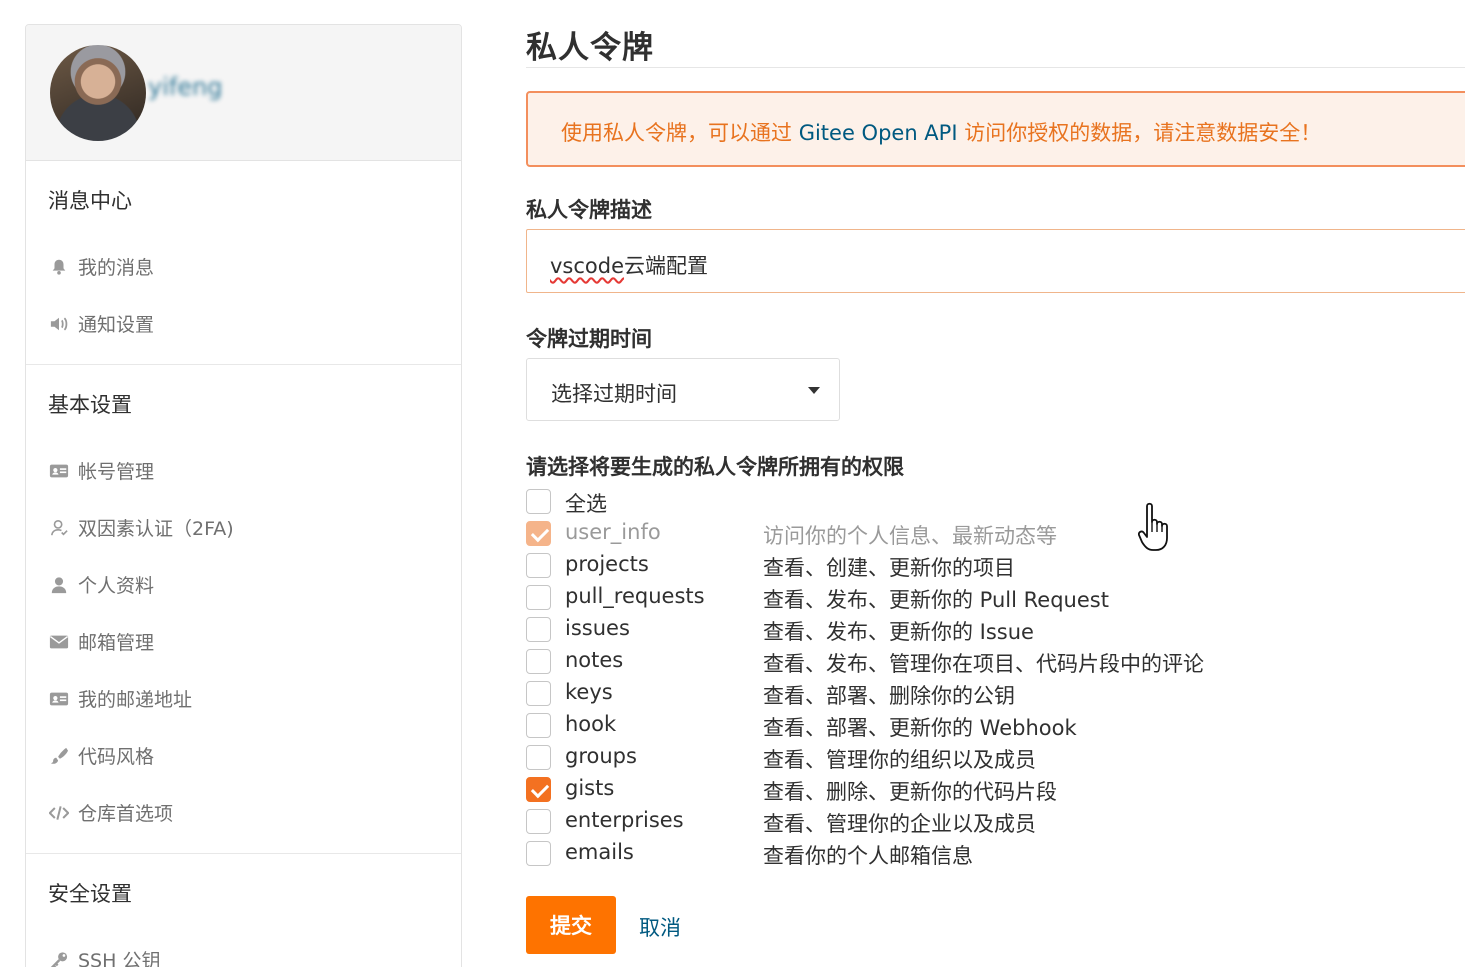  Describe the element at coordinates (995, 855) in the screenshot. I see `permission-row: emails 查看你的个人邮箱信息` at that location.